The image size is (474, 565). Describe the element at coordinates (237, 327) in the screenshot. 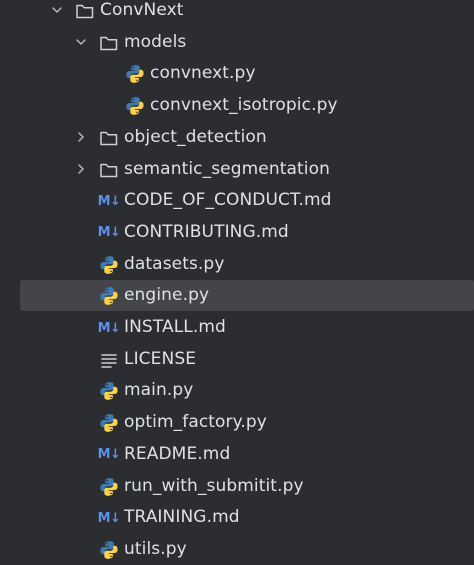

I see `tree-file-item: M↓ INSTALL.md` at that location.